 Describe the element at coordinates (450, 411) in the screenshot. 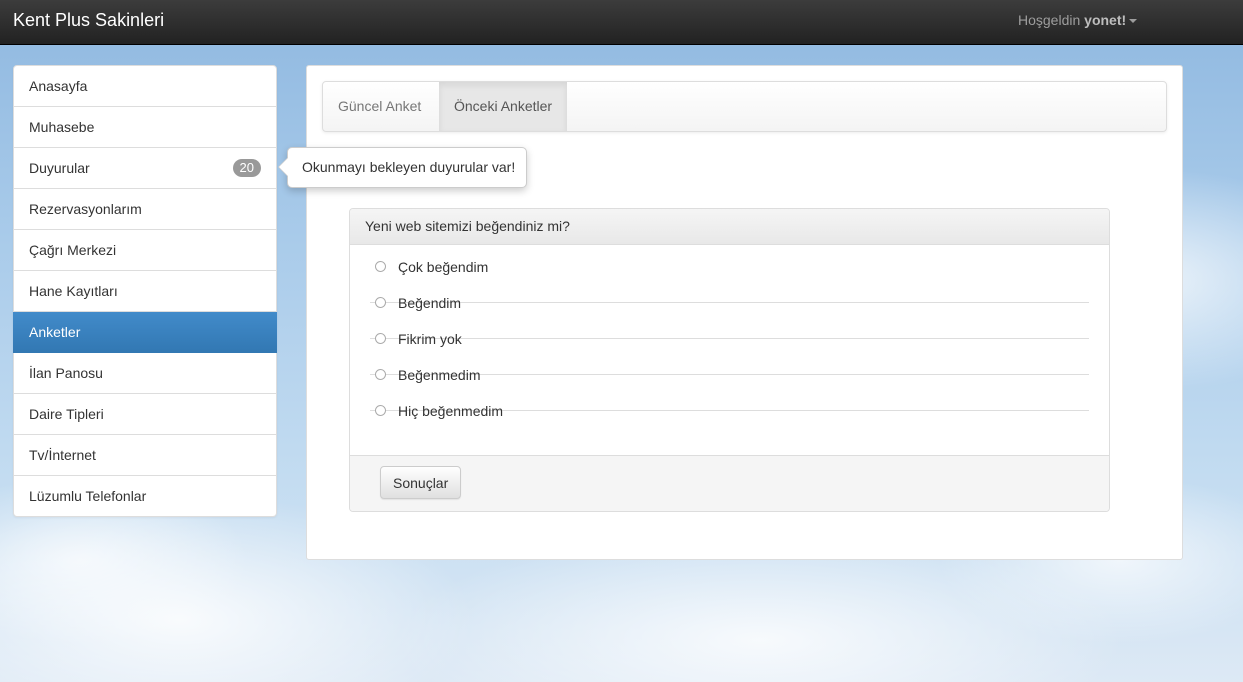

I see `poll-option-label: Hiç beğenmedim` at that location.